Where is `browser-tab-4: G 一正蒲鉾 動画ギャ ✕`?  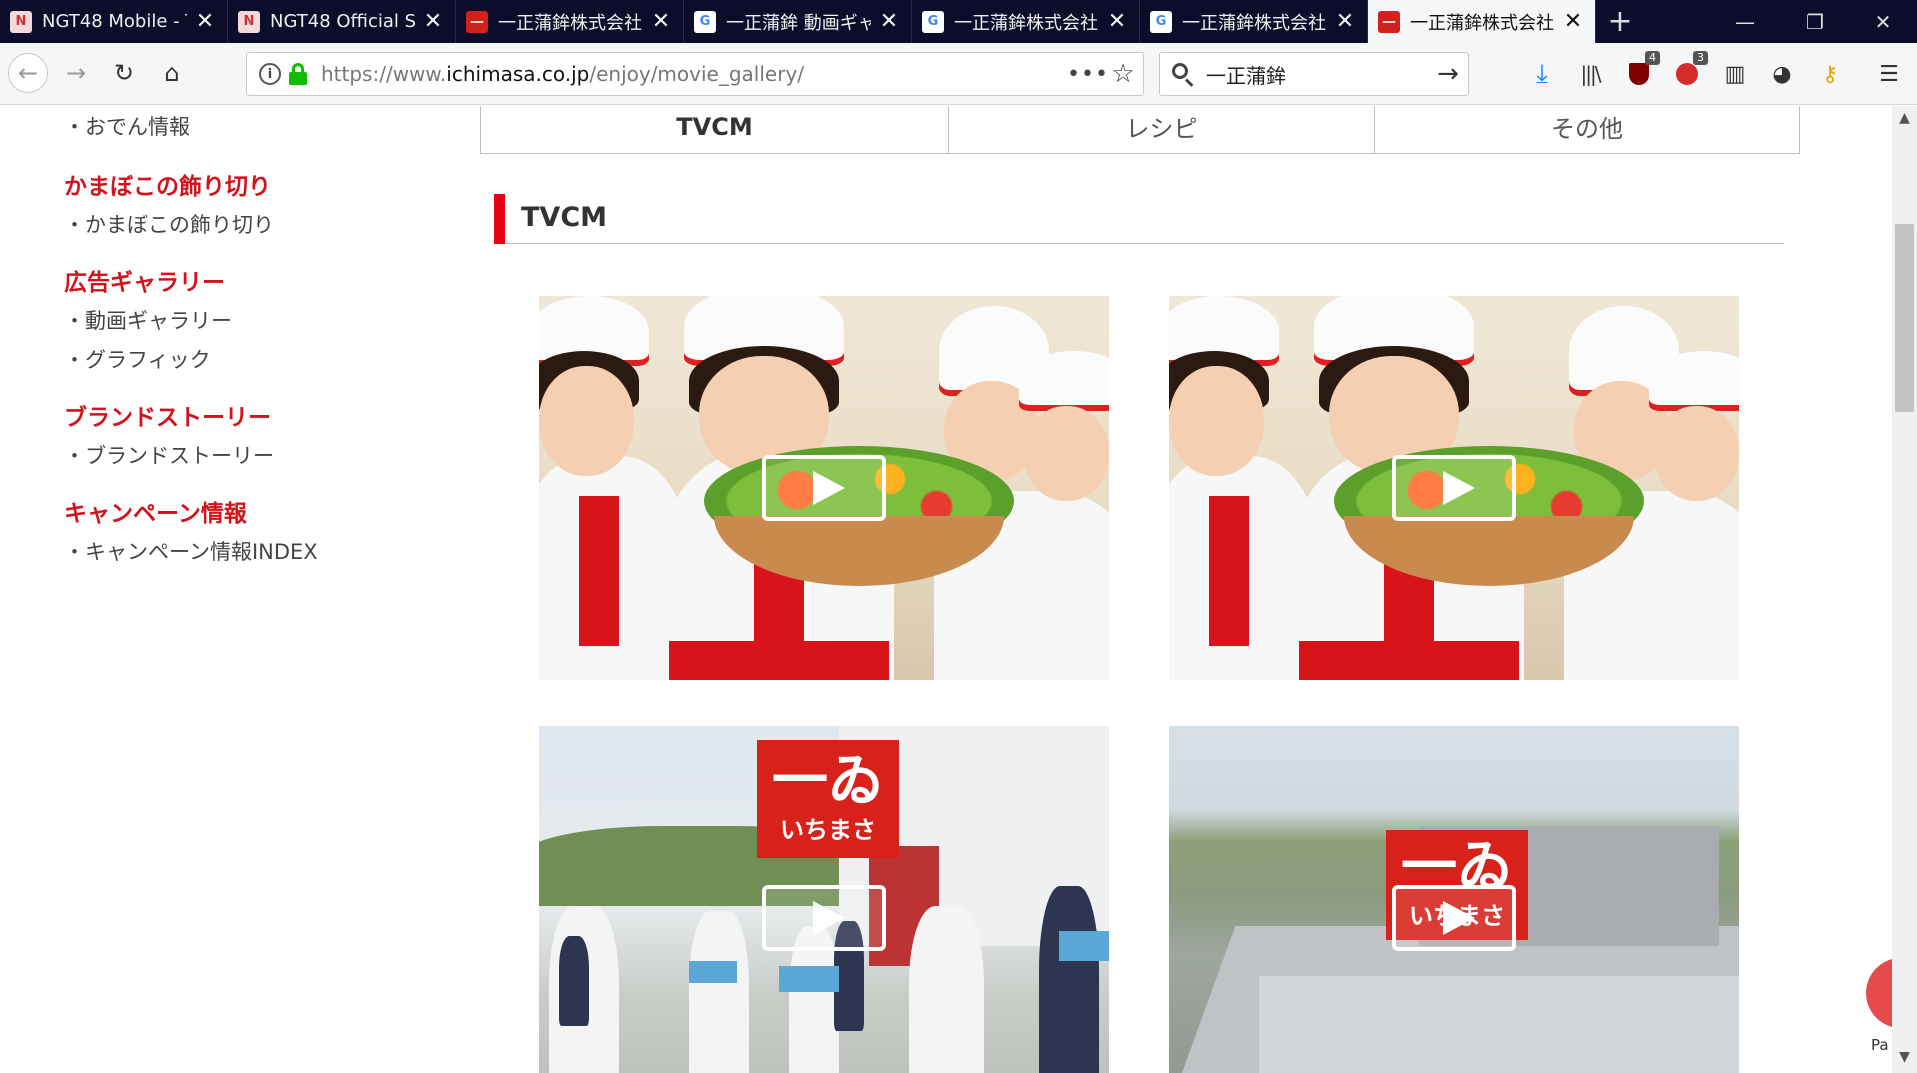
browser-tab-4: G 一正蒲鉾 動画ギャ ✕ is located at coordinates (798, 21).